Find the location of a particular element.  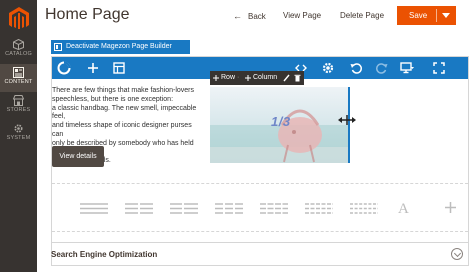

sidebar-item-catalog: CATALOG is located at coordinates (18, 50).